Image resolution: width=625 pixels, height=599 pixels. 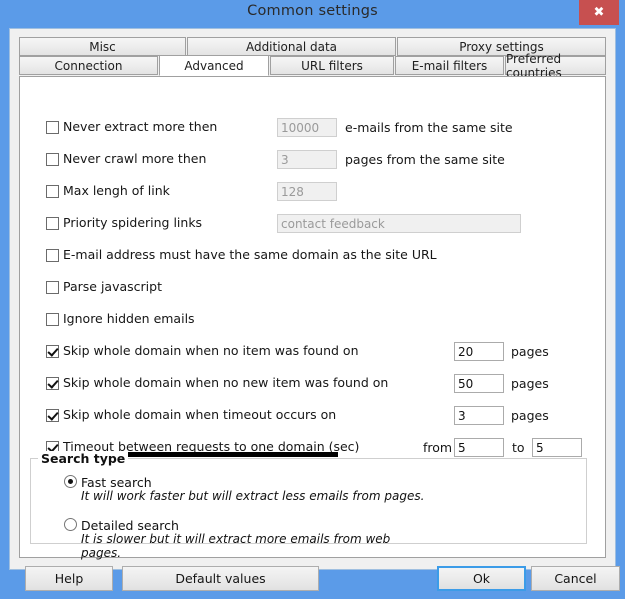 What do you see at coordinates (312, 11) in the screenshot?
I see `window-title: Common settings` at bounding box center [312, 11].